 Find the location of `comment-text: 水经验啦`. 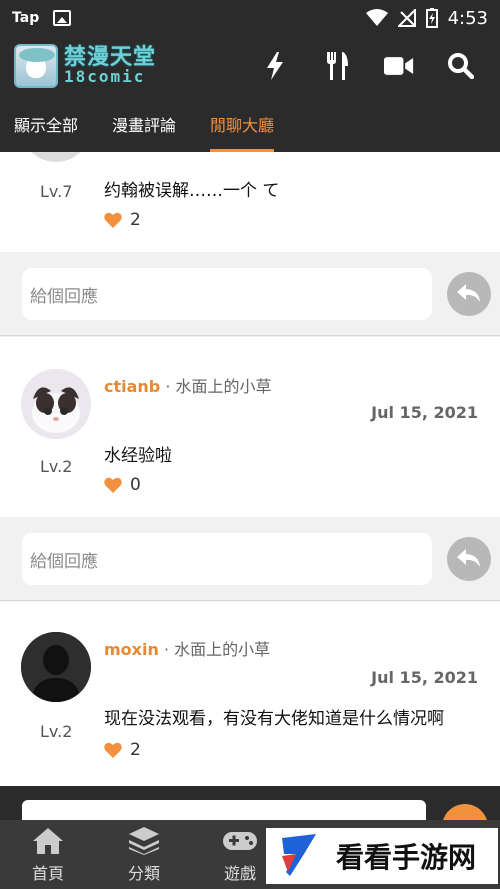

comment-text: 水经验啦 is located at coordinates (138, 456).